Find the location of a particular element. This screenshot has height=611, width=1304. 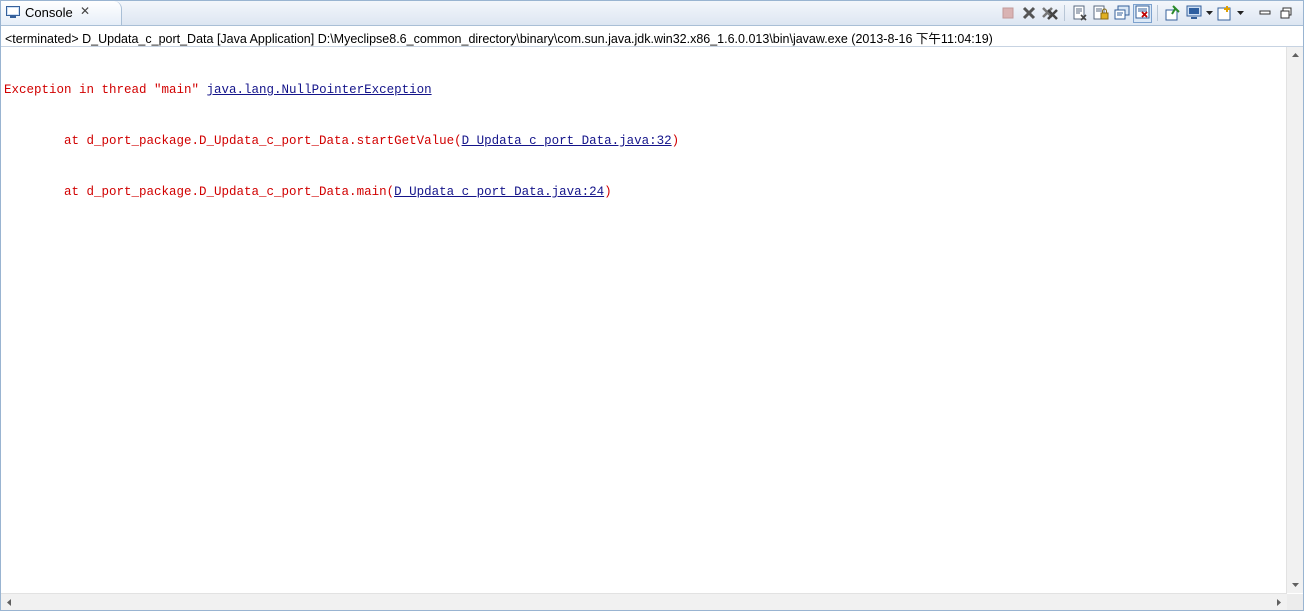

terminate-icon is located at coordinates (1007, 13).